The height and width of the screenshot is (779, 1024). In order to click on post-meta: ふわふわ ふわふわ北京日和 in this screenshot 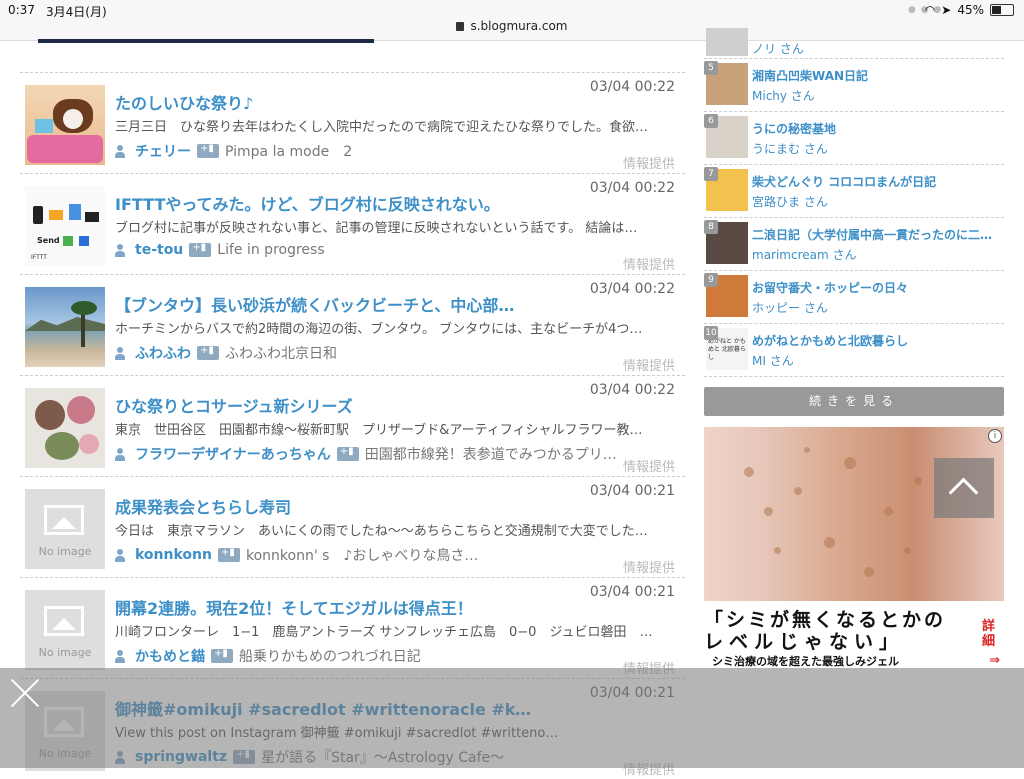, I will do `click(226, 353)`.